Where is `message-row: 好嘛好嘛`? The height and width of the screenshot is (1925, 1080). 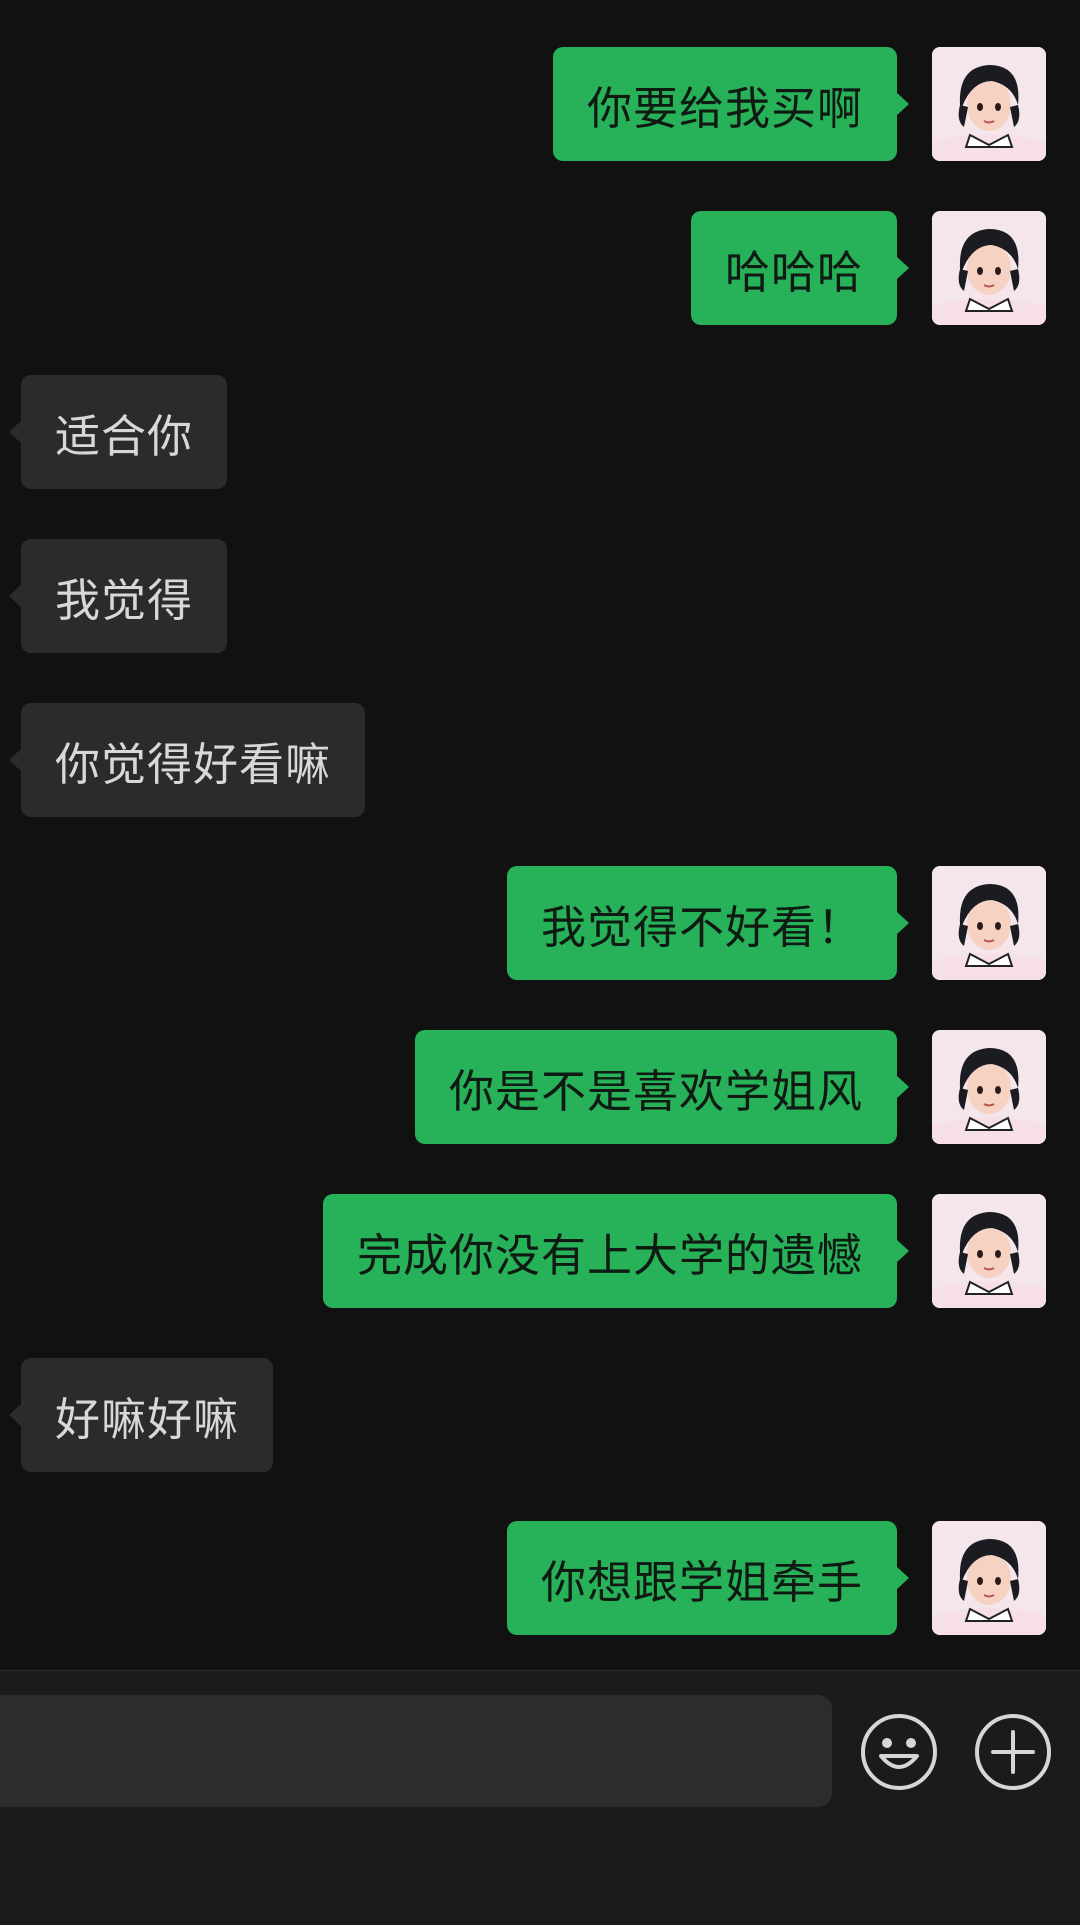 message-row: 好嘛好嘛 is located at coordinates (540, 1416).